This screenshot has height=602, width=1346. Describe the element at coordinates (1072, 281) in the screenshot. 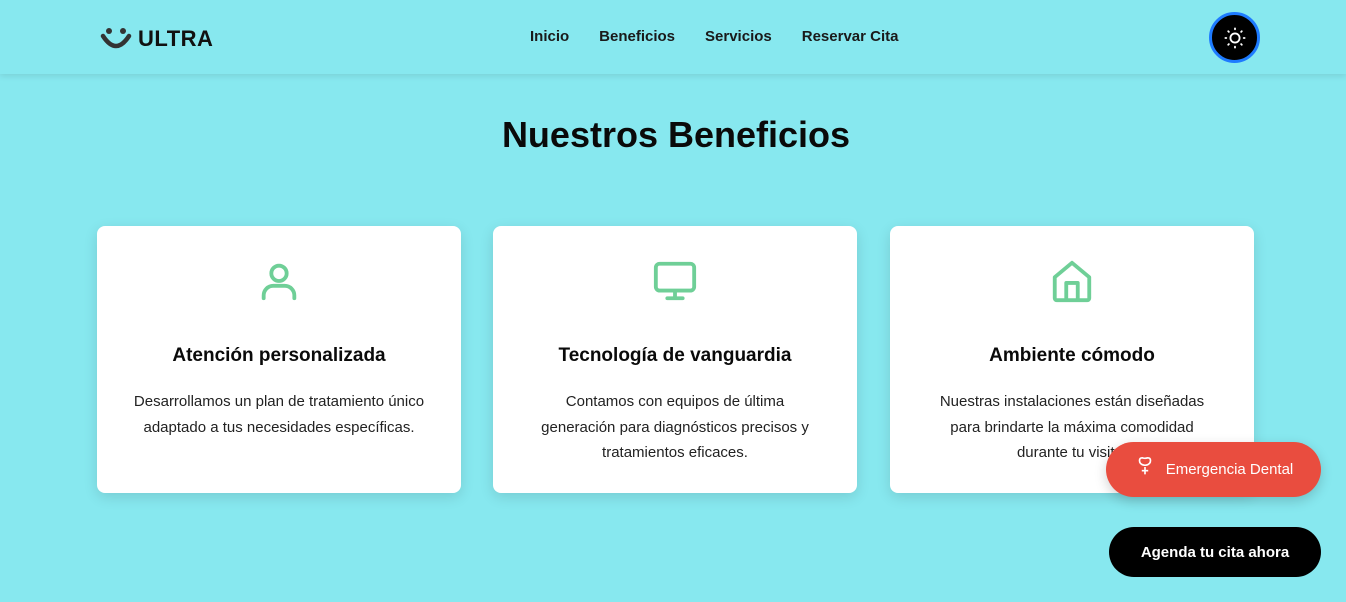

I see `home-icon` at that location.